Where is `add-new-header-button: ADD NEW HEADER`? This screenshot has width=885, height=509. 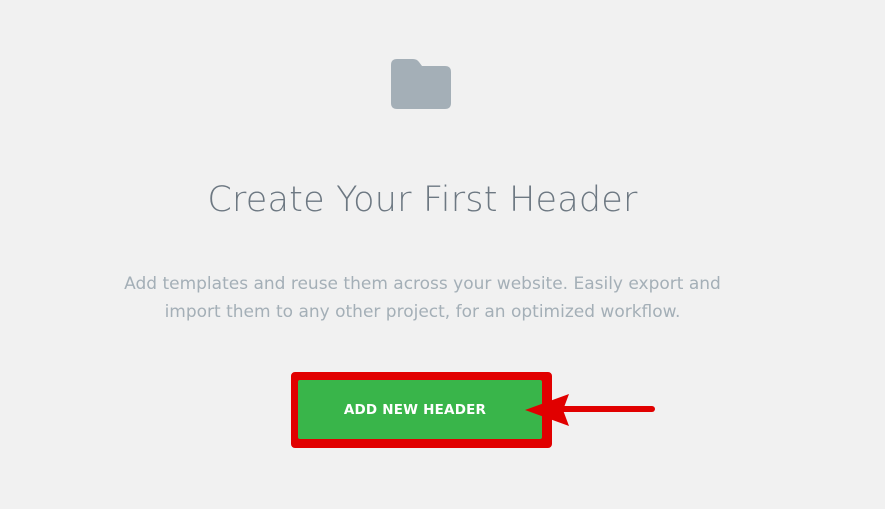
add-new-header-button: ADD NEW HEADER is located at coordinates (420, 409).